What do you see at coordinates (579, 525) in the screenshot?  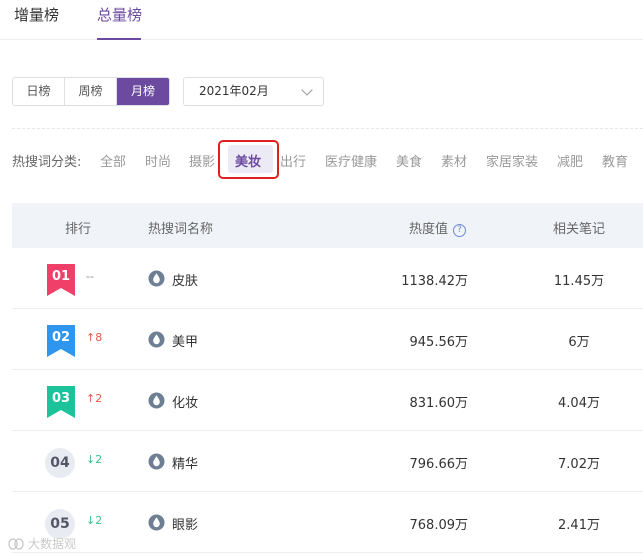 I see `notes-count: 2.41万` at bounding box center [579, 525].